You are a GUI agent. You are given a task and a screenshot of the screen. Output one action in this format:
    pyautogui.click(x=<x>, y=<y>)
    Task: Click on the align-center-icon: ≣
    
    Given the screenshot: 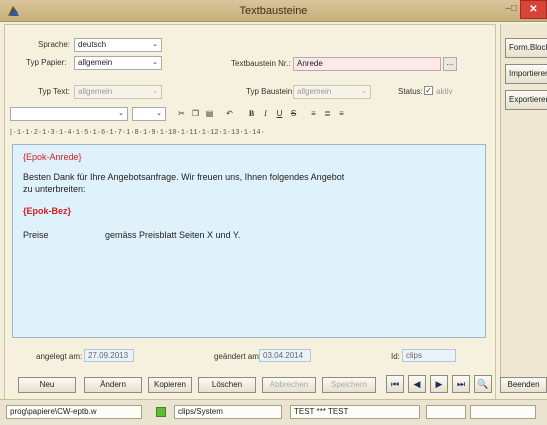 What is the action you would take?
    pyautogui.click(x=327, y=113)
    